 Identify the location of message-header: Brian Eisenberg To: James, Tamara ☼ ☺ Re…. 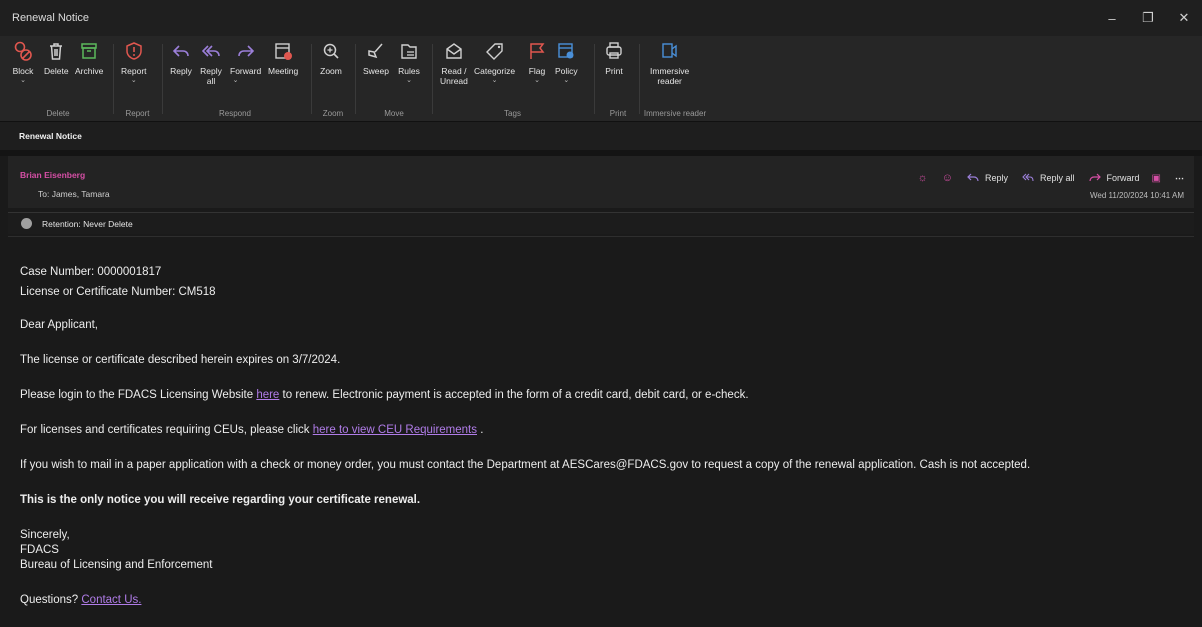
(601, 182).